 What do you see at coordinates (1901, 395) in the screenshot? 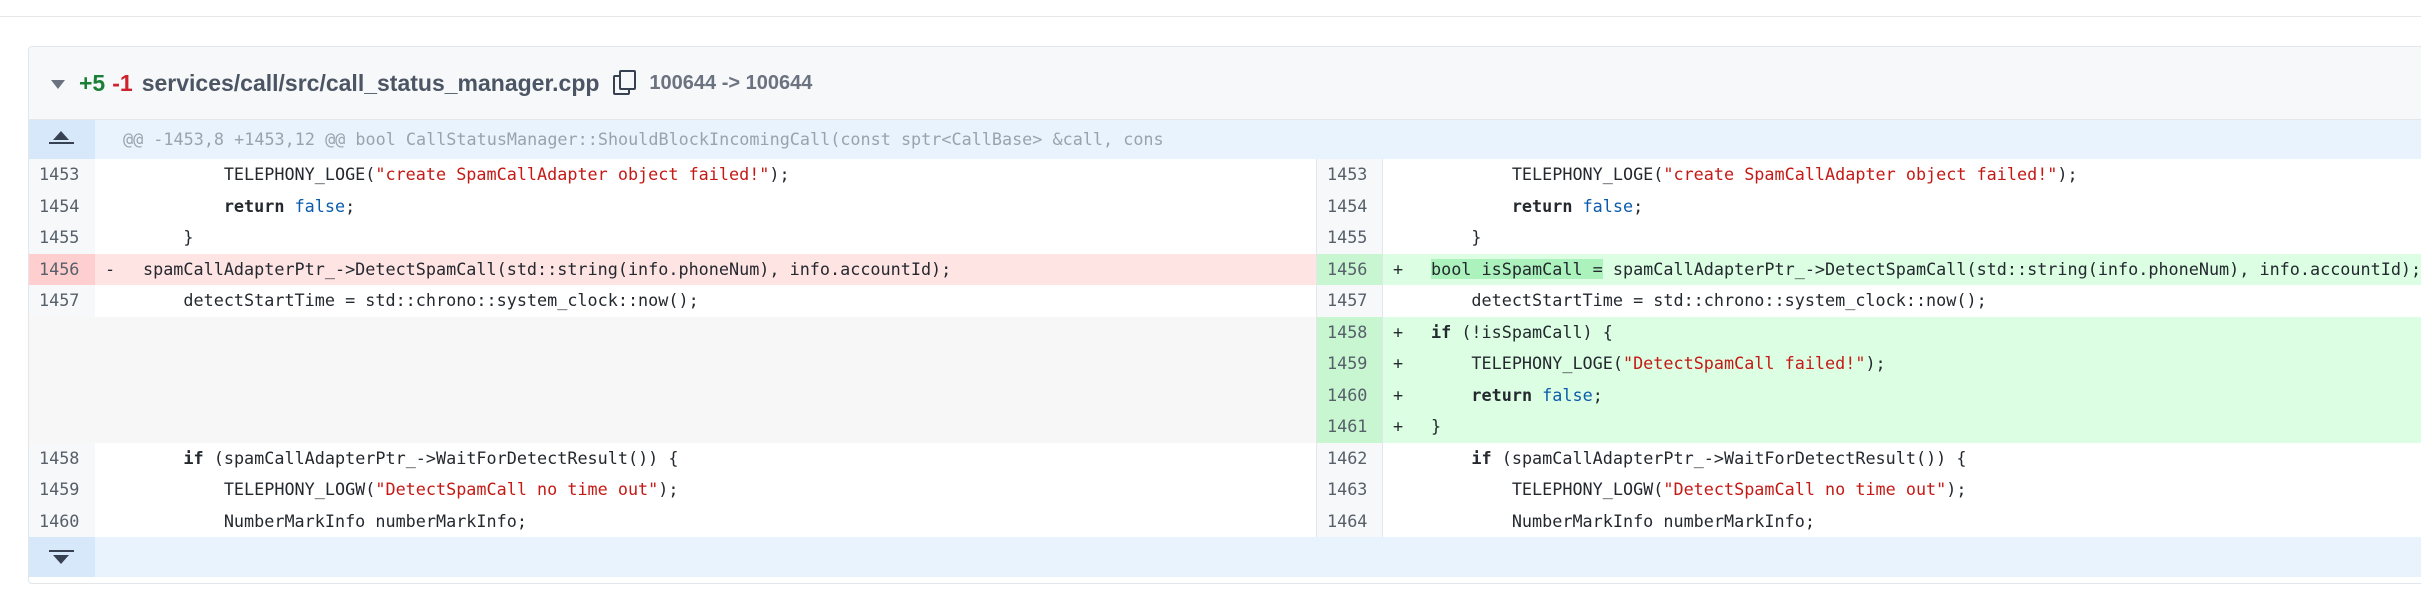
I see `right-code-line: + return false;` at bounding box center [1901, 395].